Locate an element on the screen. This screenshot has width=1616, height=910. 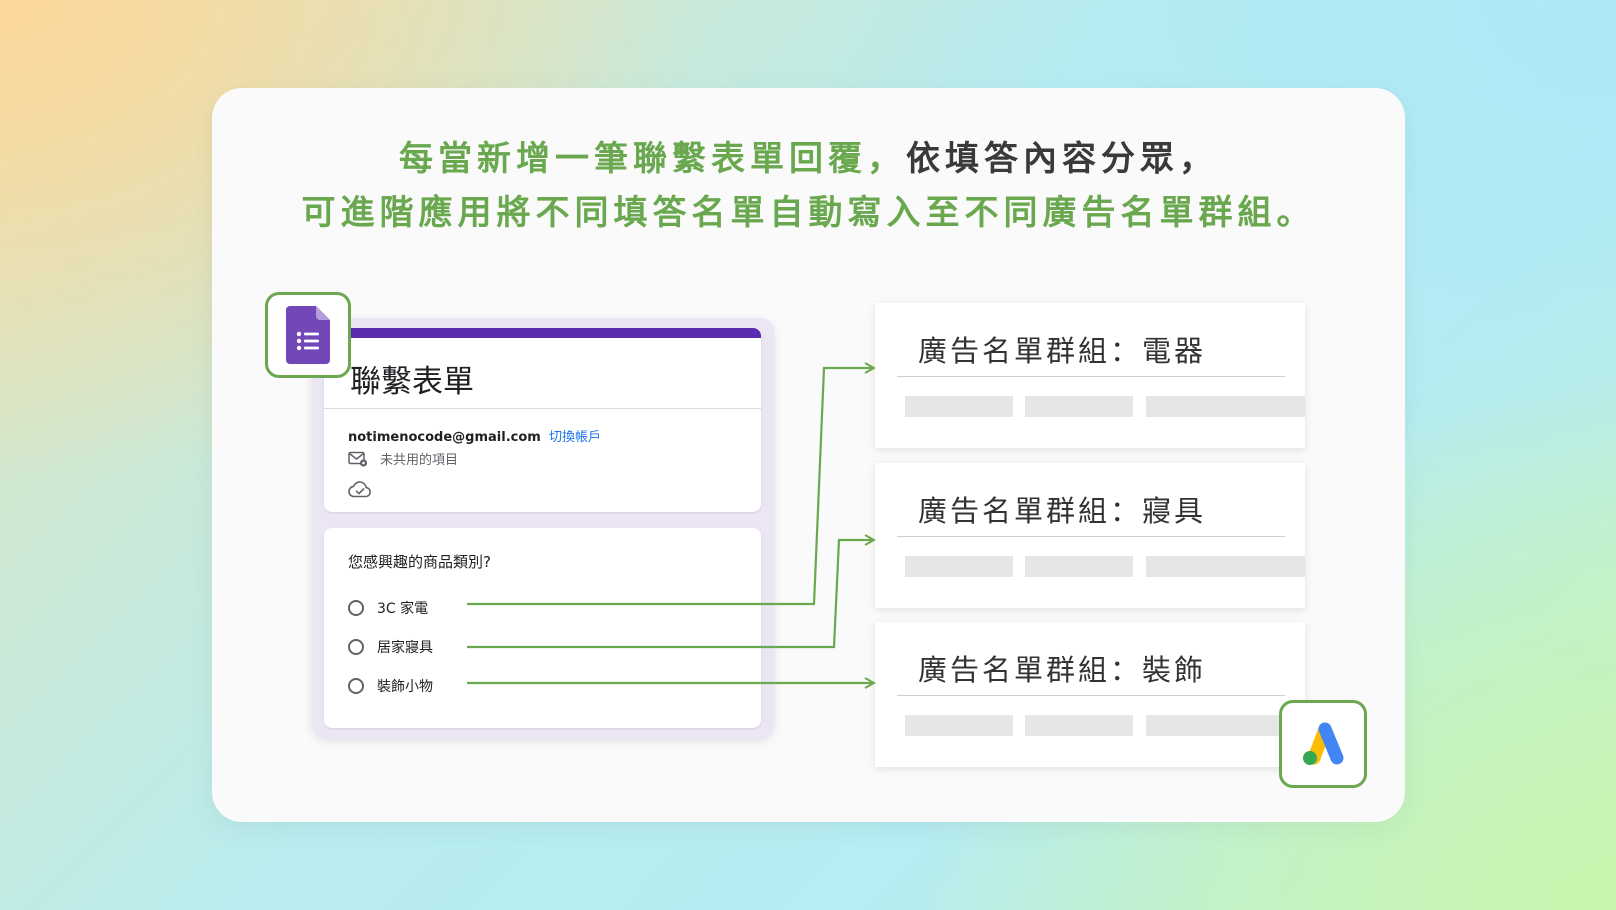
google-ads-badge is located at coordinates (1323, 744).